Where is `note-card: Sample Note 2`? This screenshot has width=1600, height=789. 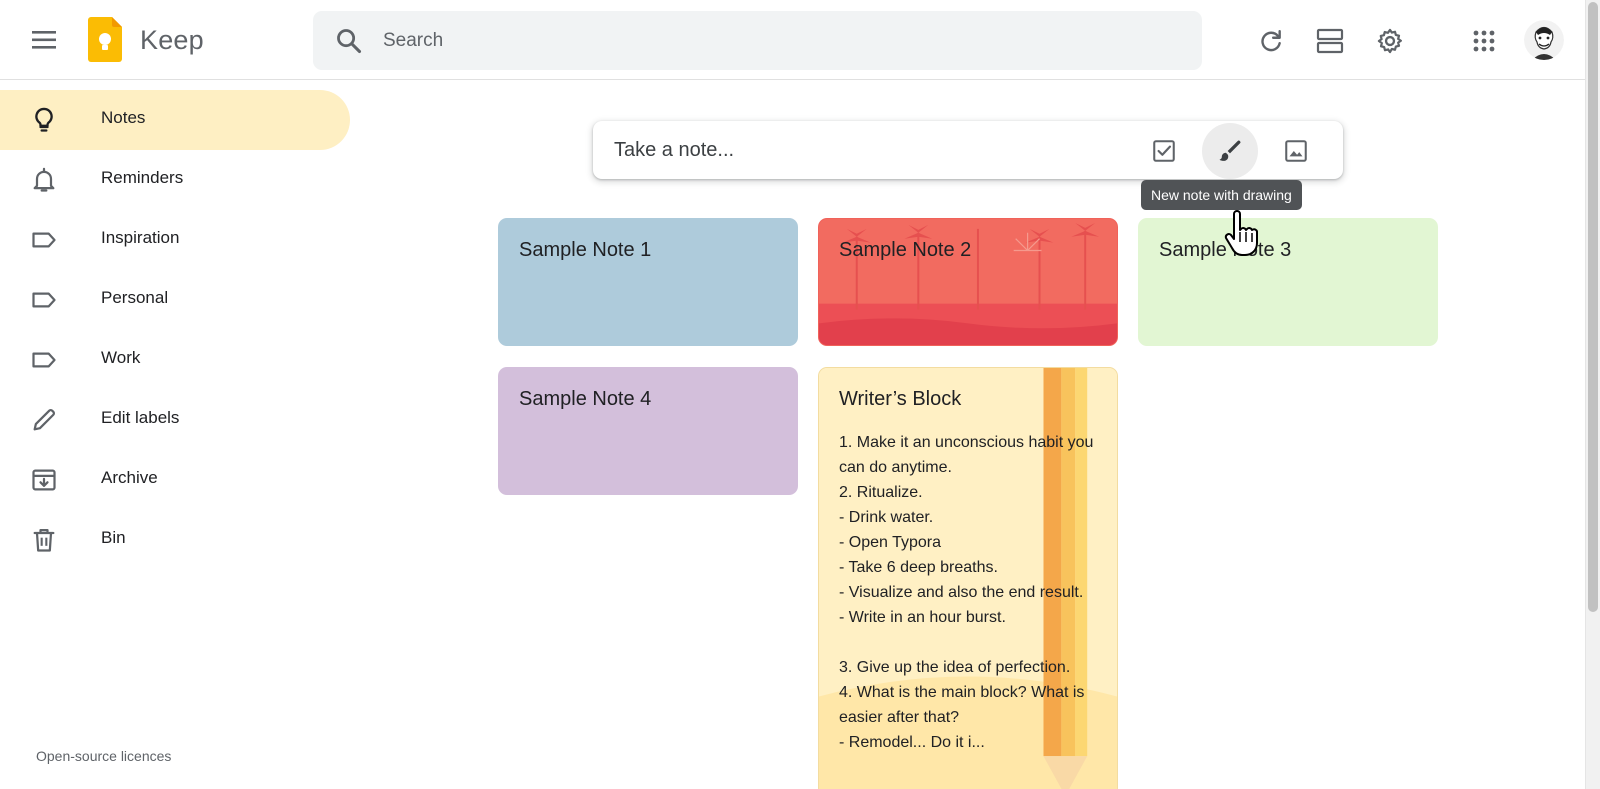
note-card: Sample Note 2 is located at coordinates (968, 282).